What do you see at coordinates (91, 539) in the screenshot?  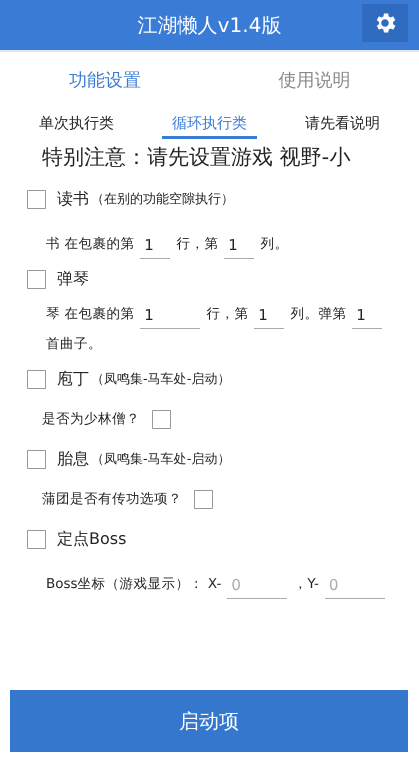 I see `option-label: 定点Boss` at bounding box center [91, 539].